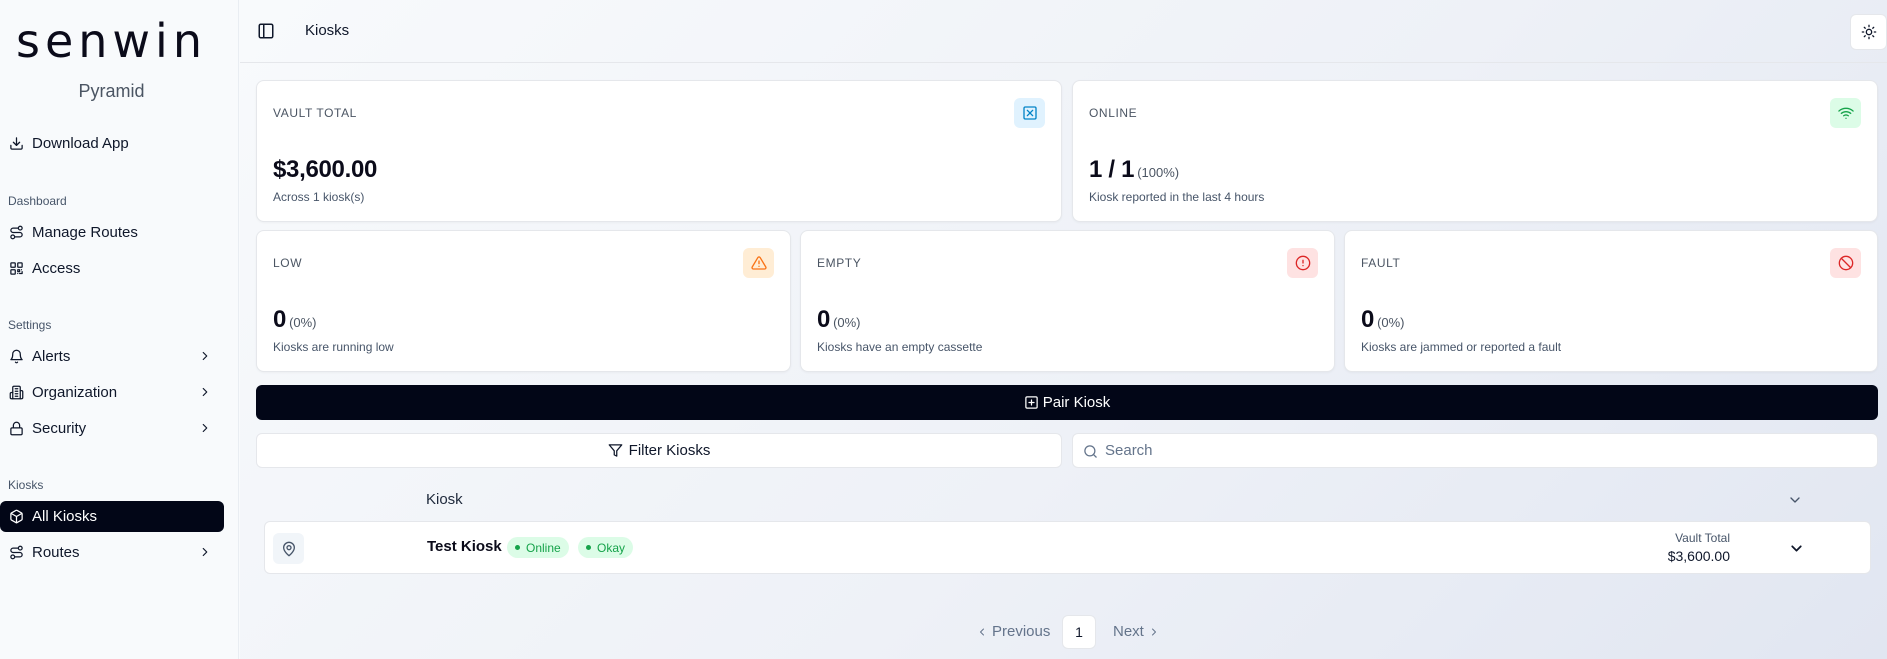 This screenshot has height=659, width=1887. Describe the element at coordinates (112, 428) in the screenshot. I see `sidebar-item-security: Security` at that location.